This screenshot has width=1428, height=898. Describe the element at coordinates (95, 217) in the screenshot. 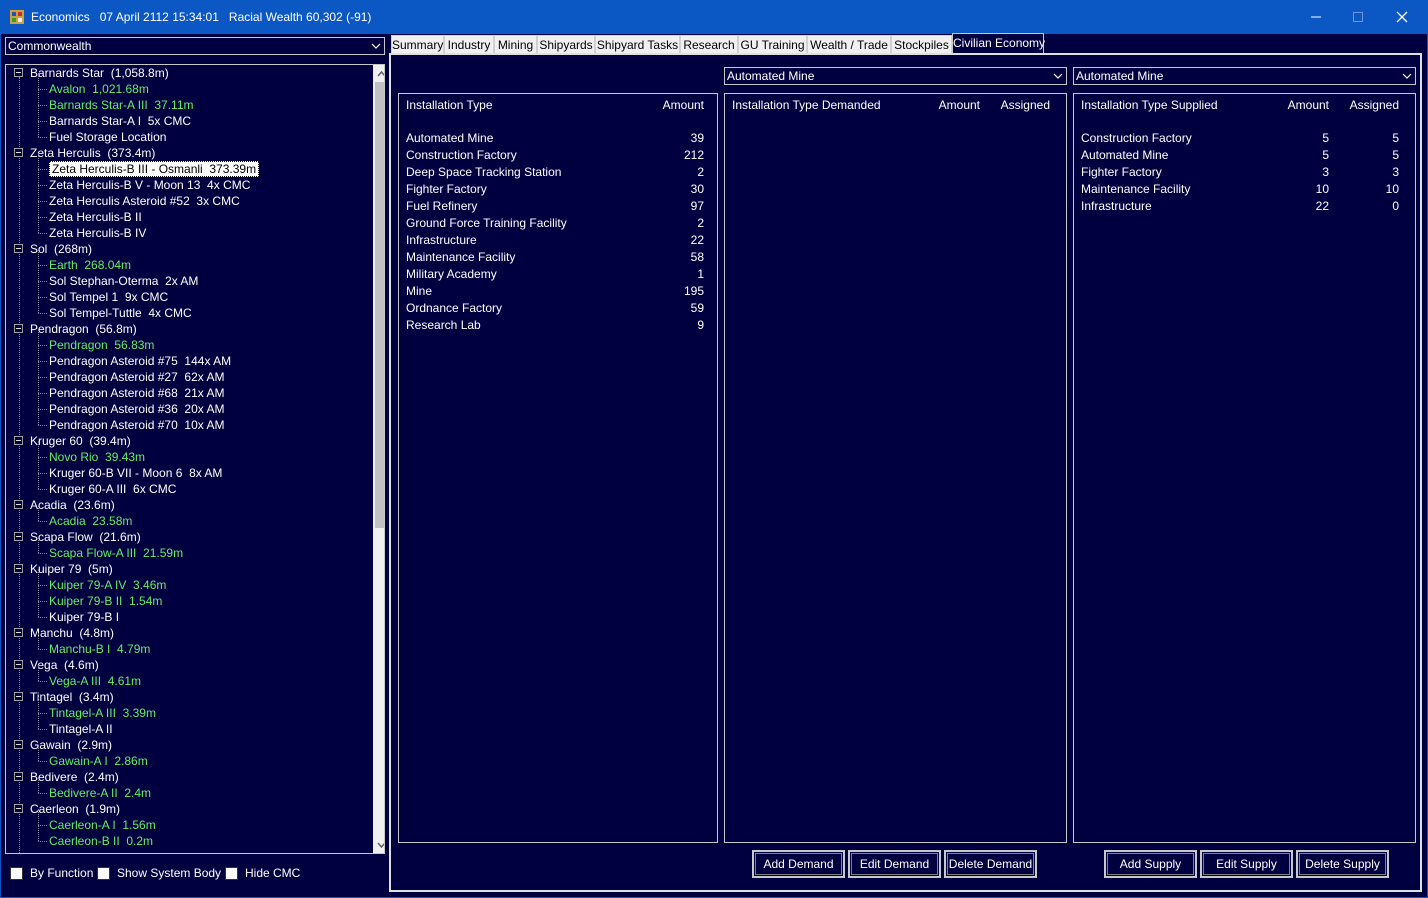

I see `tree-population-node: Zeta Herculis-B II` at that location.